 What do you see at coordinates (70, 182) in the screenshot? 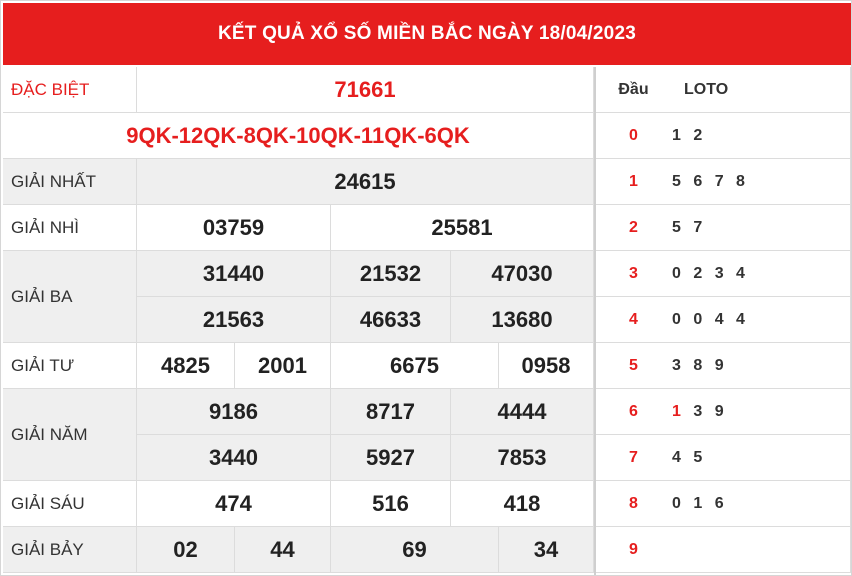
I see `prize-label-1: GIẢI NHẤT` at bounding box center [70, 182].